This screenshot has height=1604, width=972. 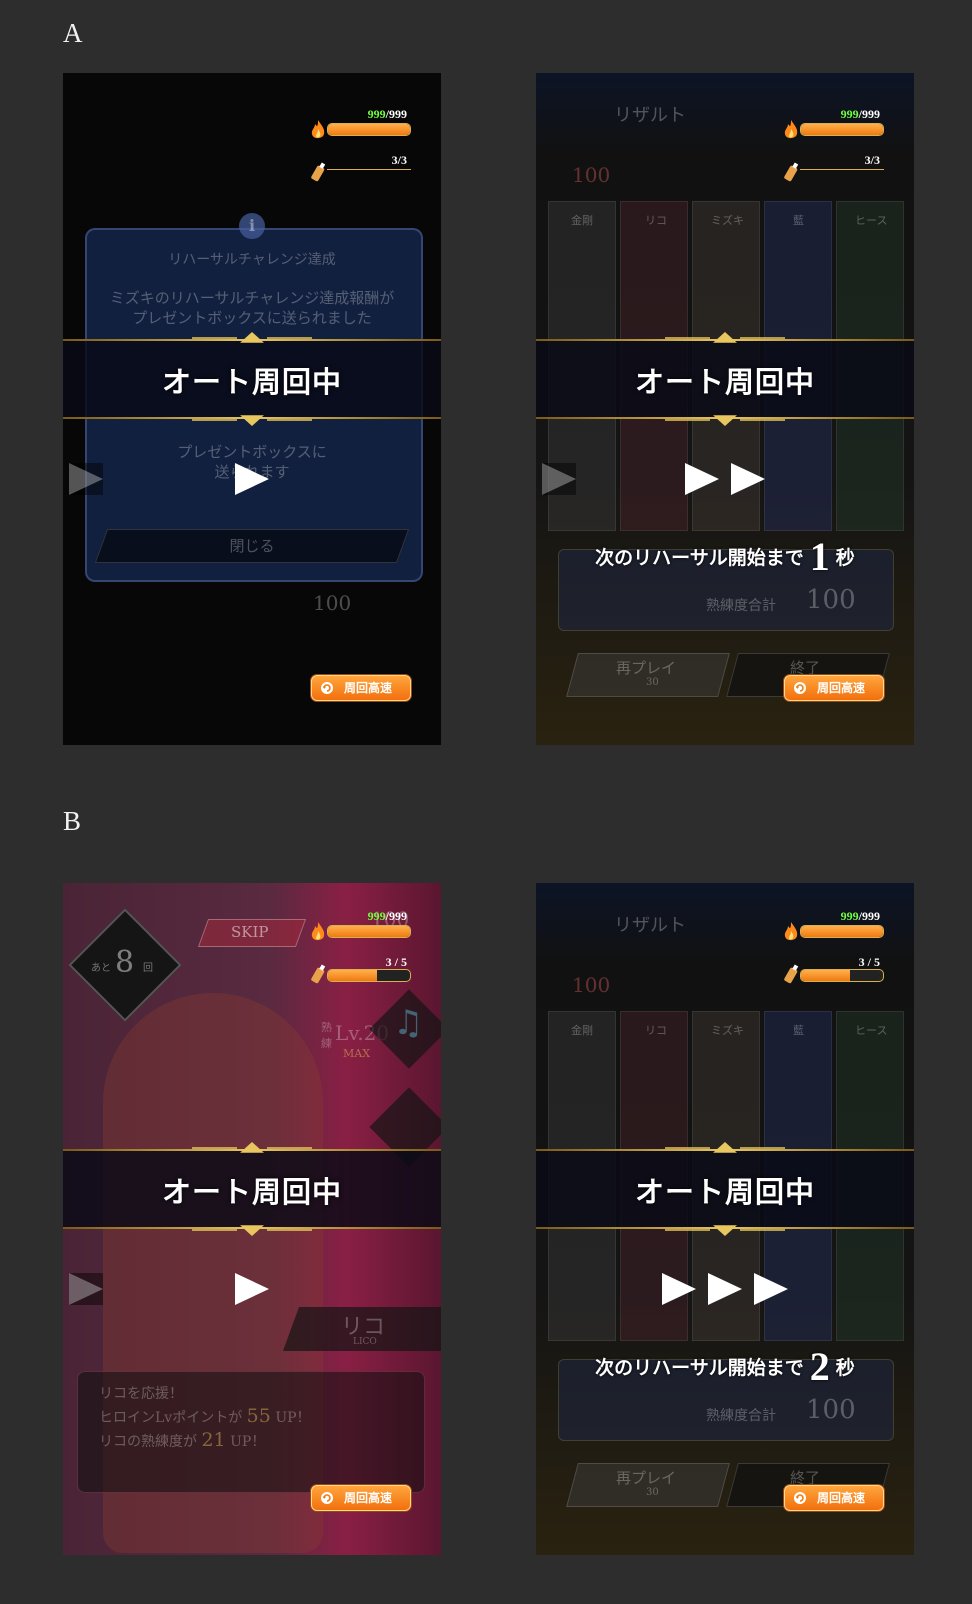 I want to click on skip-label: SKIP, so click(x=250, y=932).